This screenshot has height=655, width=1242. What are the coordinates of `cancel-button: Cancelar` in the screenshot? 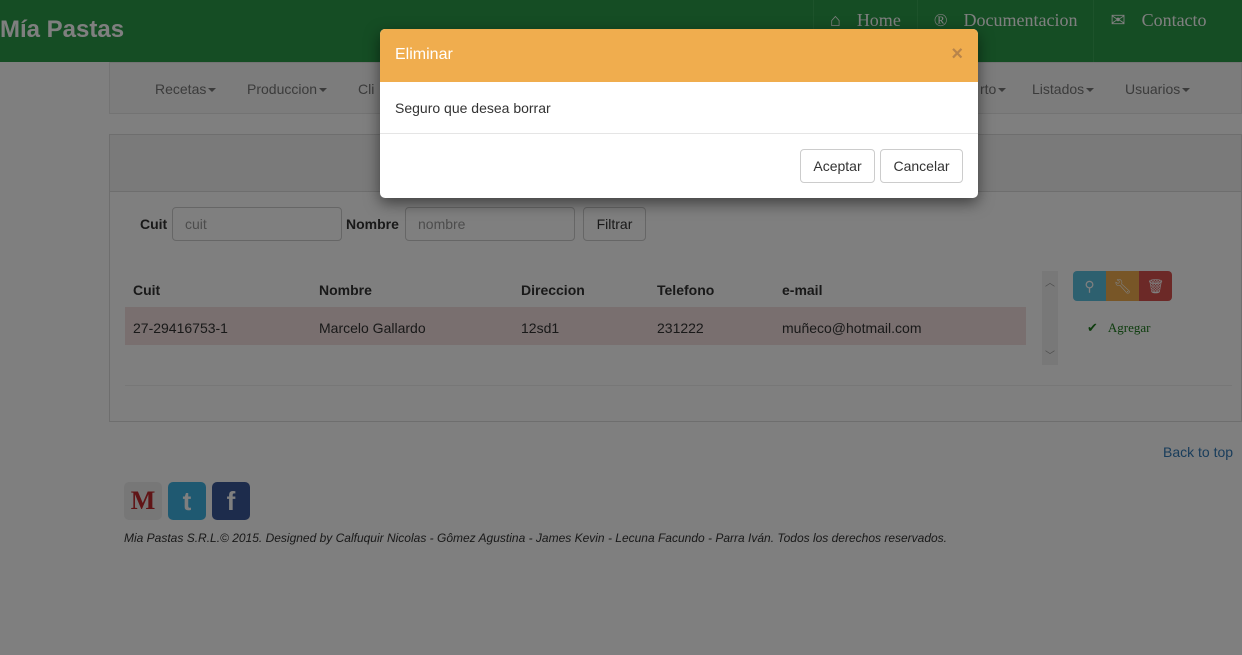 It's located at (921, 166).